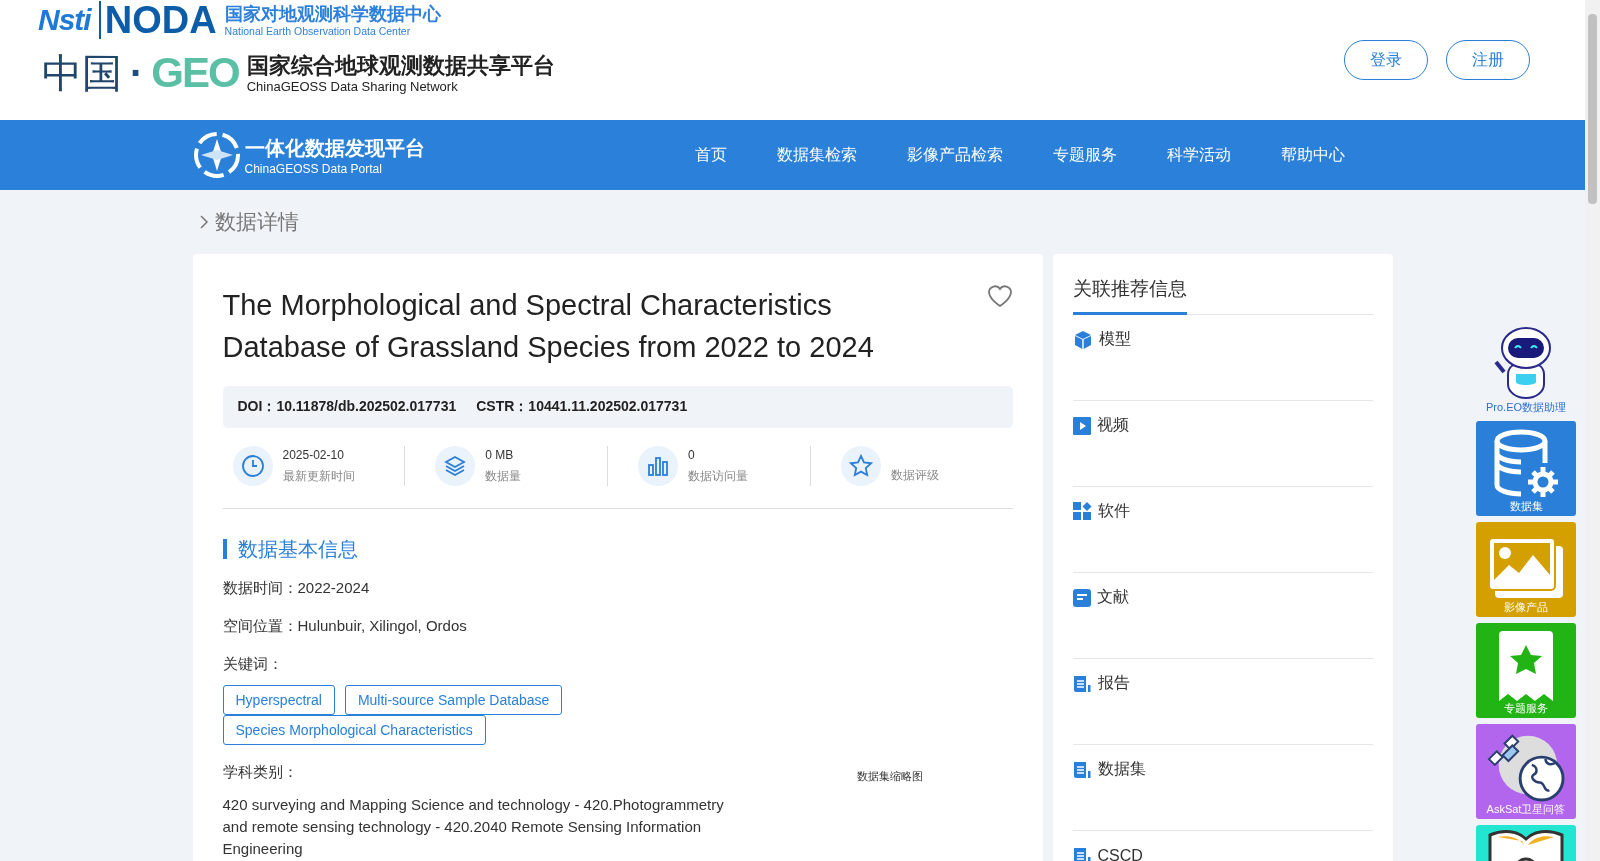 This screenshot has width=1600, height=861. What do you see at coordinates (332, 14) in the screenshot?
I see `logo-title: 国家对地观测科学数据中心` at bounding box center [332, 14].